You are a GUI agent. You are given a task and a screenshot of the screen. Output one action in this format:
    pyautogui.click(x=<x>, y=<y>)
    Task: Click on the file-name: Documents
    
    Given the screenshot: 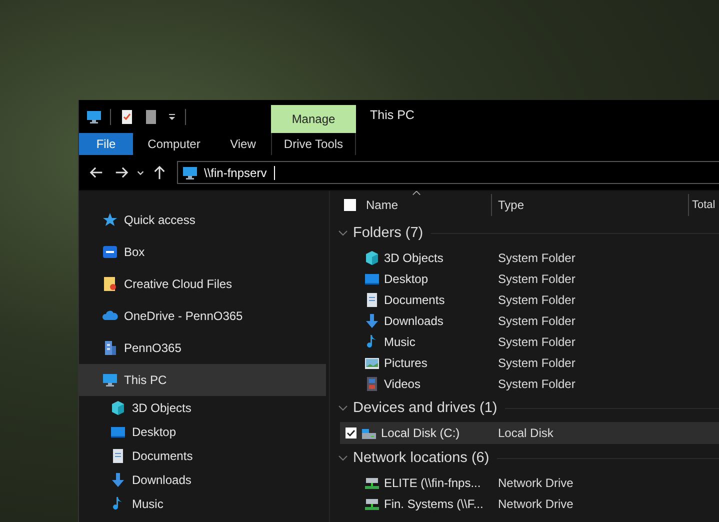 What is the action you would take?
    pyautogui.click(x=414, y=299)
    